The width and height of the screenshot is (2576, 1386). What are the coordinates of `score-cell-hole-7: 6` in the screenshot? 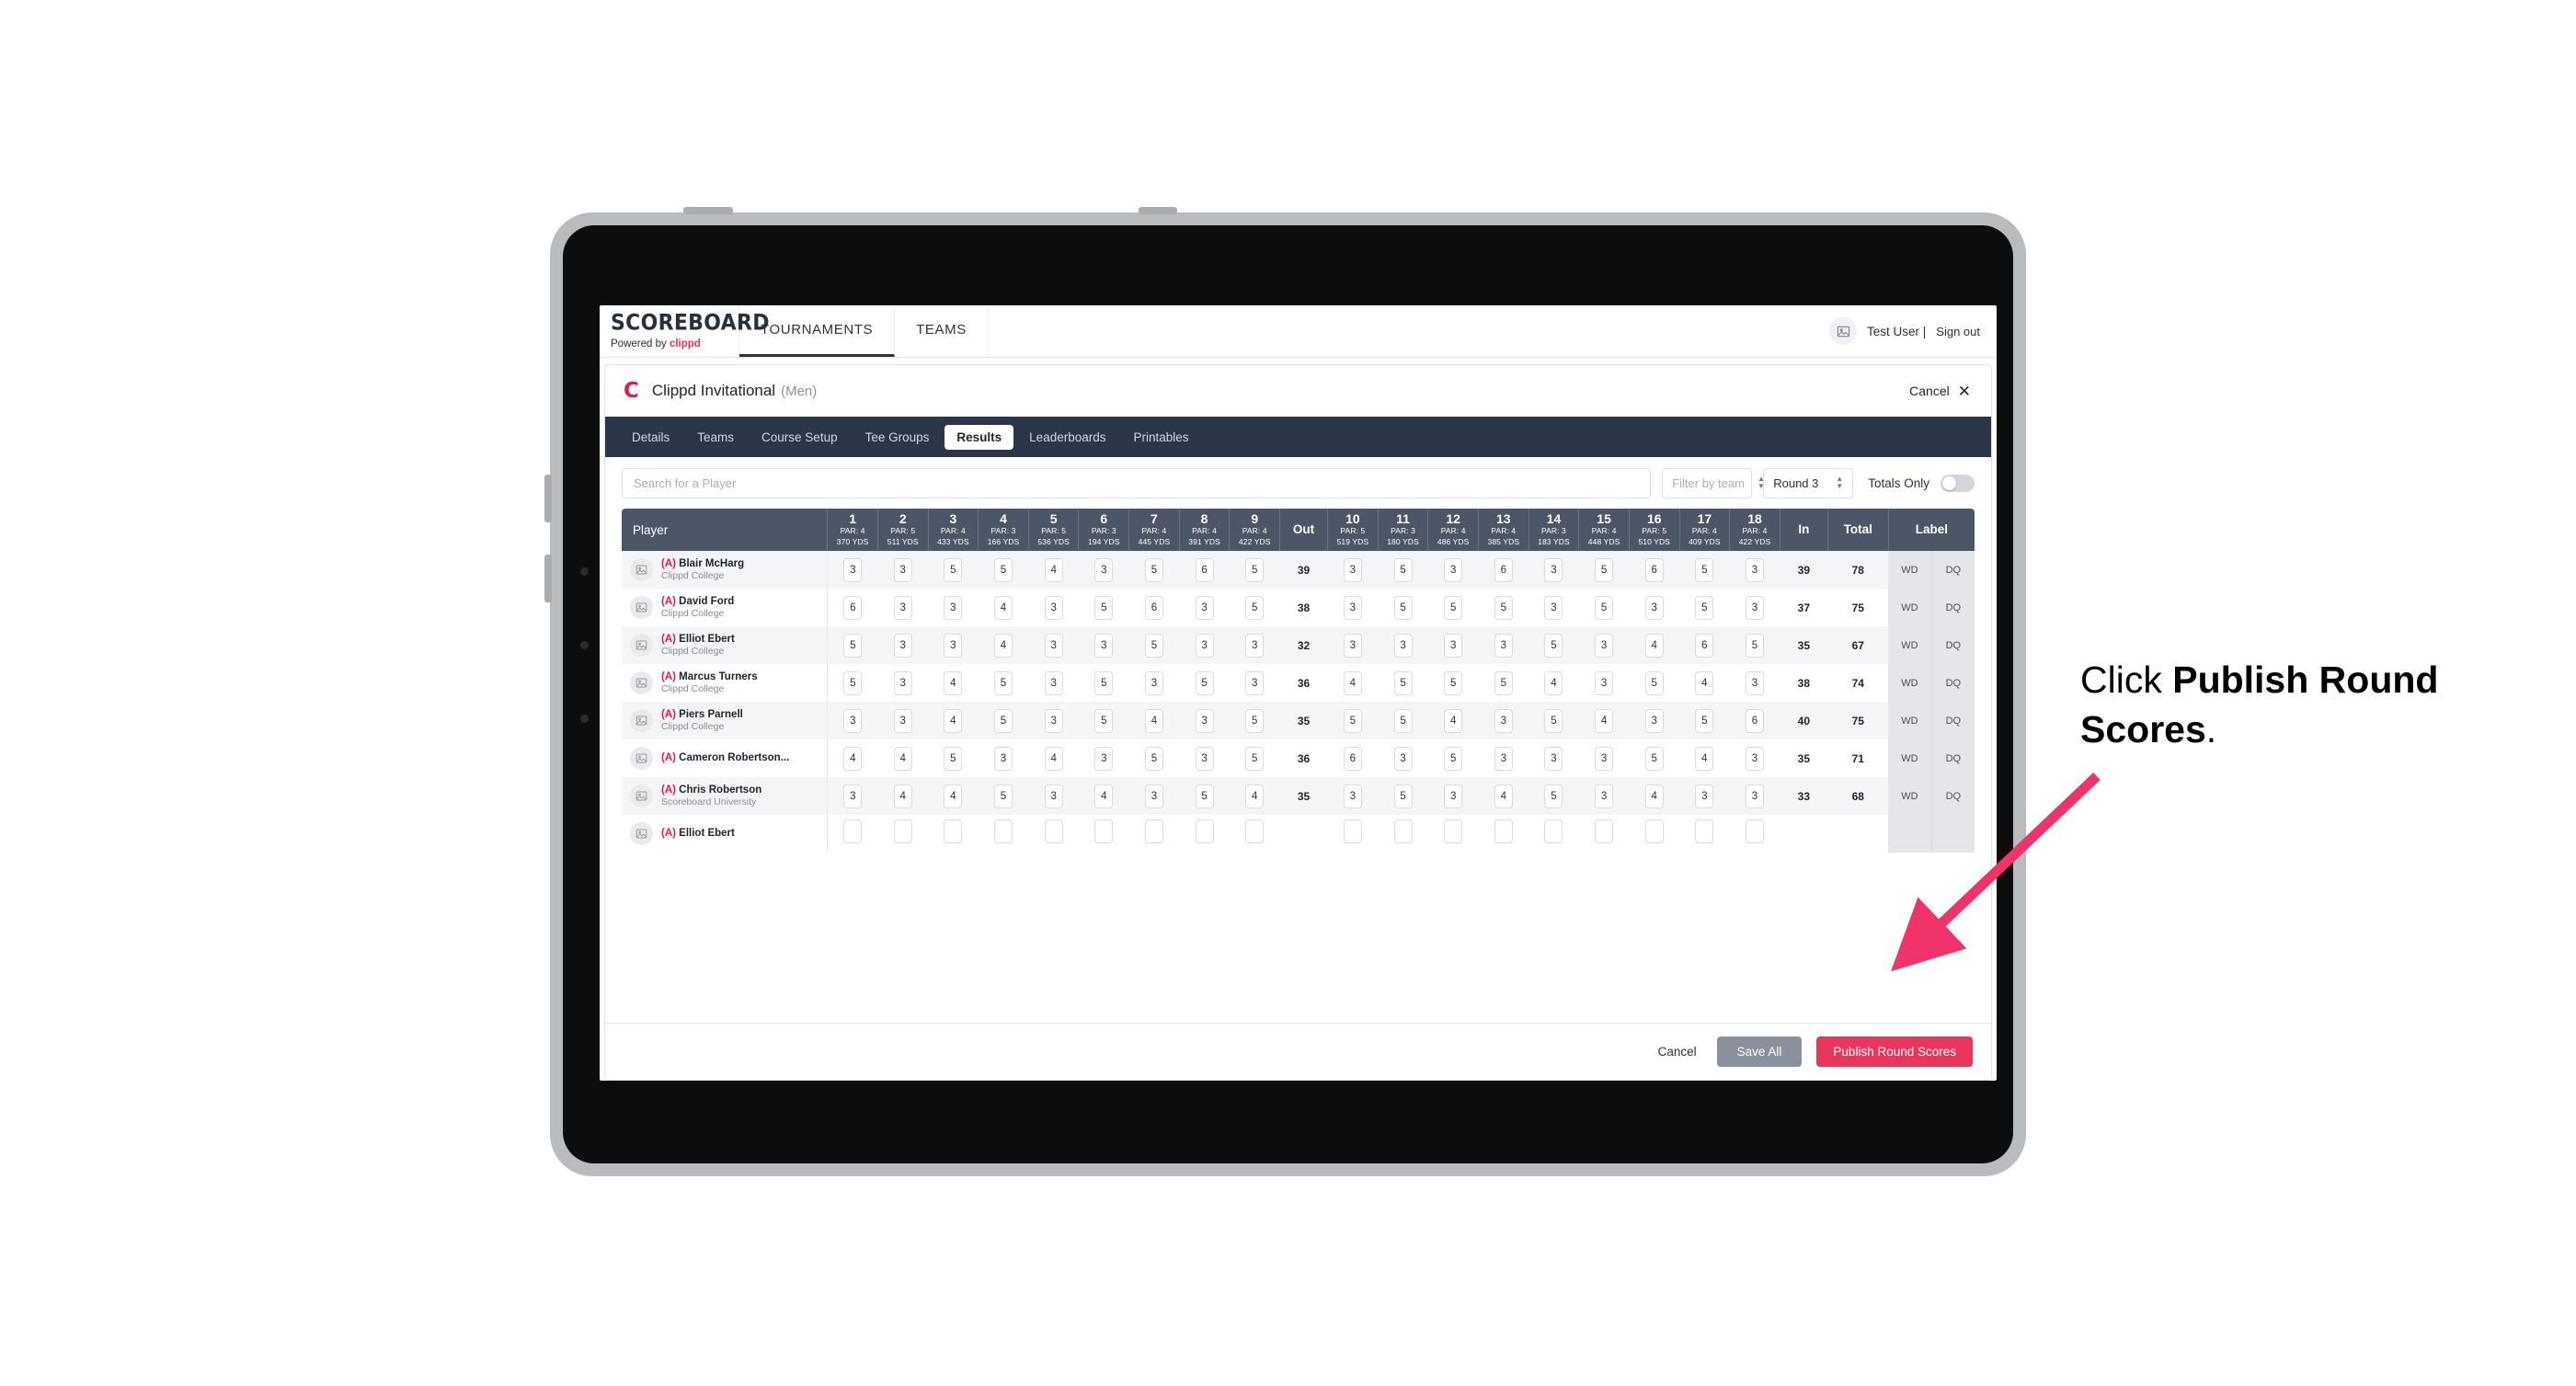 It's located at (1154, 607).